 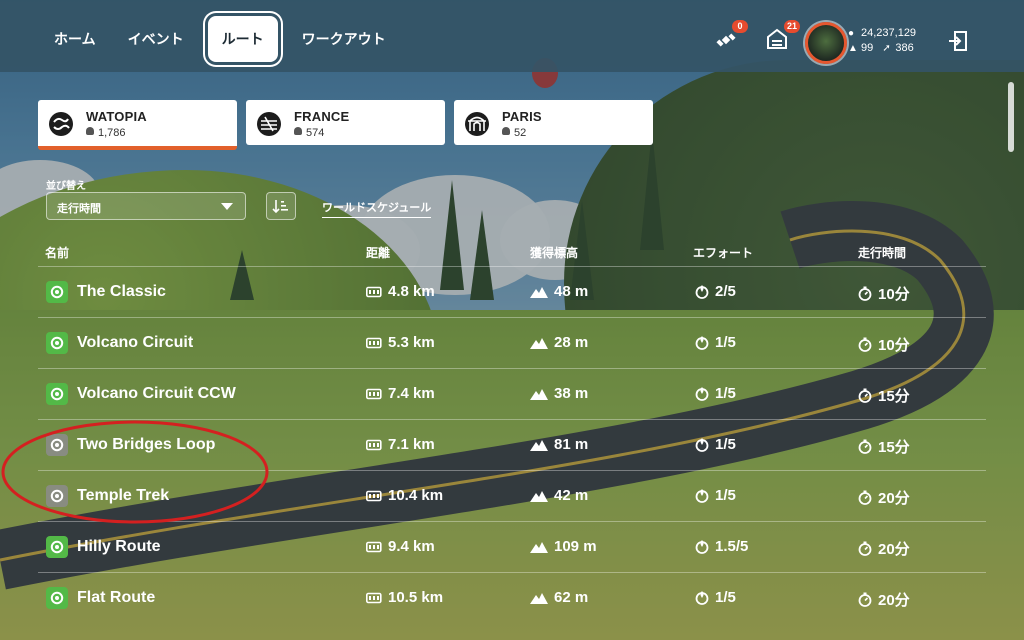 I want to click on table-row: Volcano Circuit 5.3 km 28 m 1/5 10分, so click(x=512, y=342).